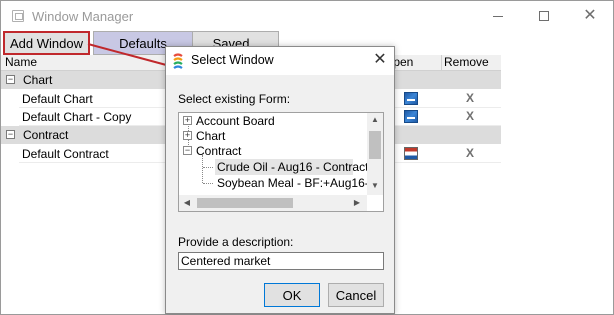 The height and width of the screenshot is (315, 614). What do you see at coordinates (219, 151) in the screenshot?
I see `tree-item-label: Contract` at bounding box center [219, 151].